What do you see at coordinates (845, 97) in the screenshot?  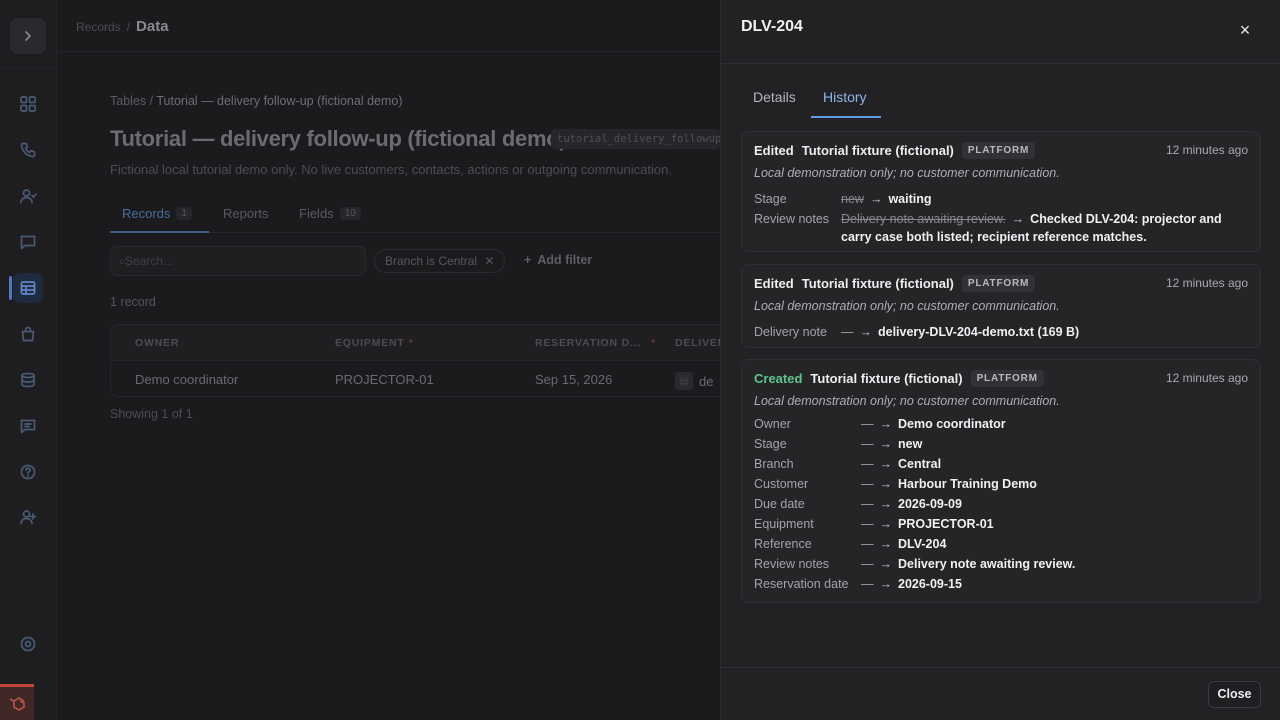 I see `tab-history: History` at bounding box center [845, 97].